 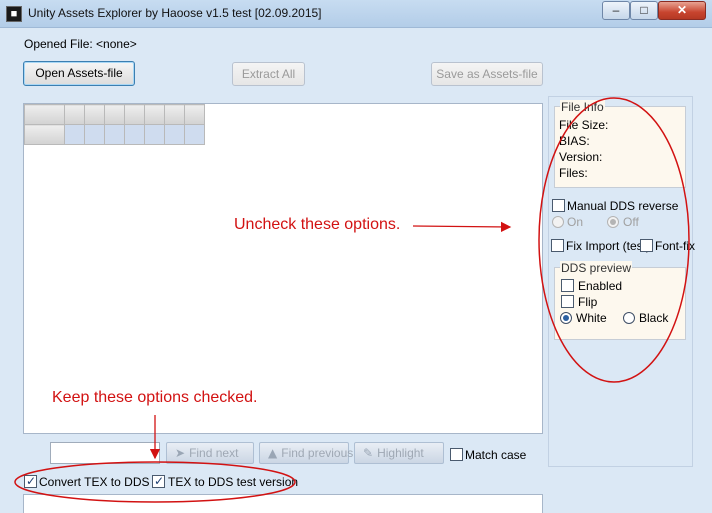 What do you see at coordinates (155, 397) in the screenshot?
I see `keep-checked-annotation: Keep these options checked.` at bounding box center [155, 397].